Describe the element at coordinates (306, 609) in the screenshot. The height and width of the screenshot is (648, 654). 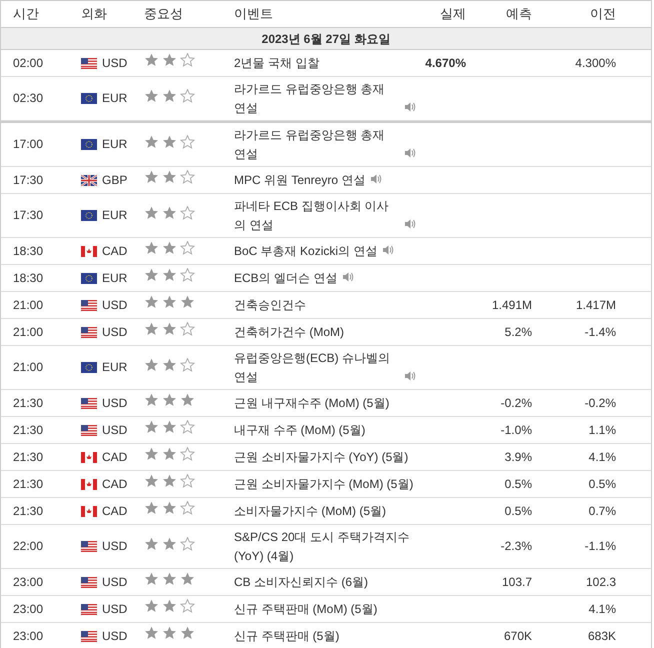
I see `event-name: 신규 주택판매 (MoM) (5월)` at that location.